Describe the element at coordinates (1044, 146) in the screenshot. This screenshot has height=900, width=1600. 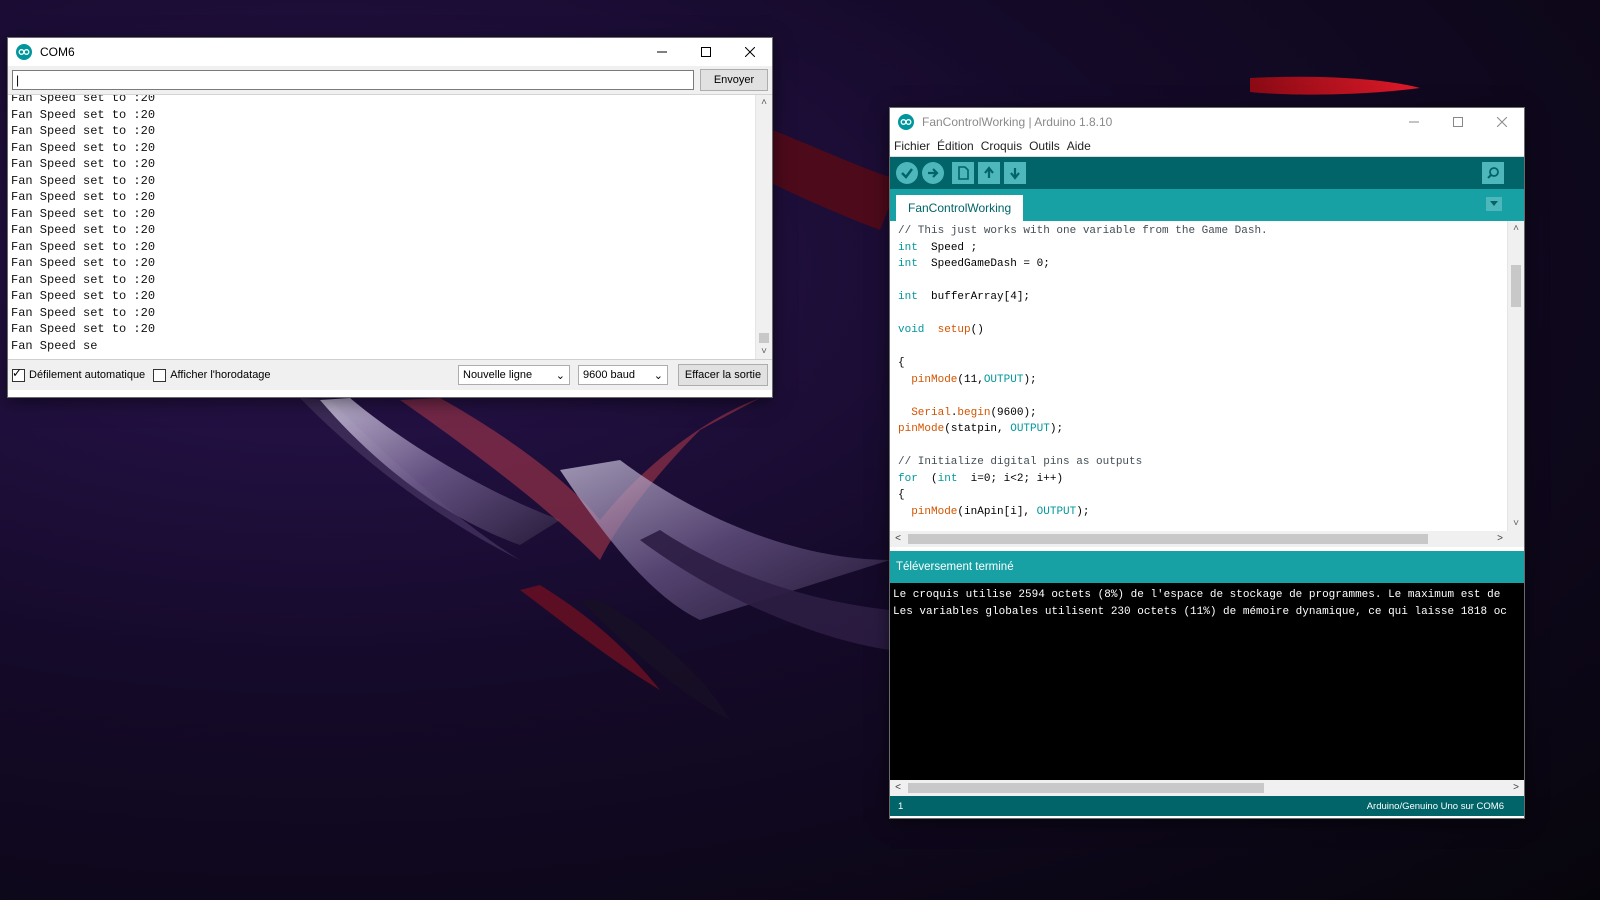
I see `menu-outils: Outils` at that location.